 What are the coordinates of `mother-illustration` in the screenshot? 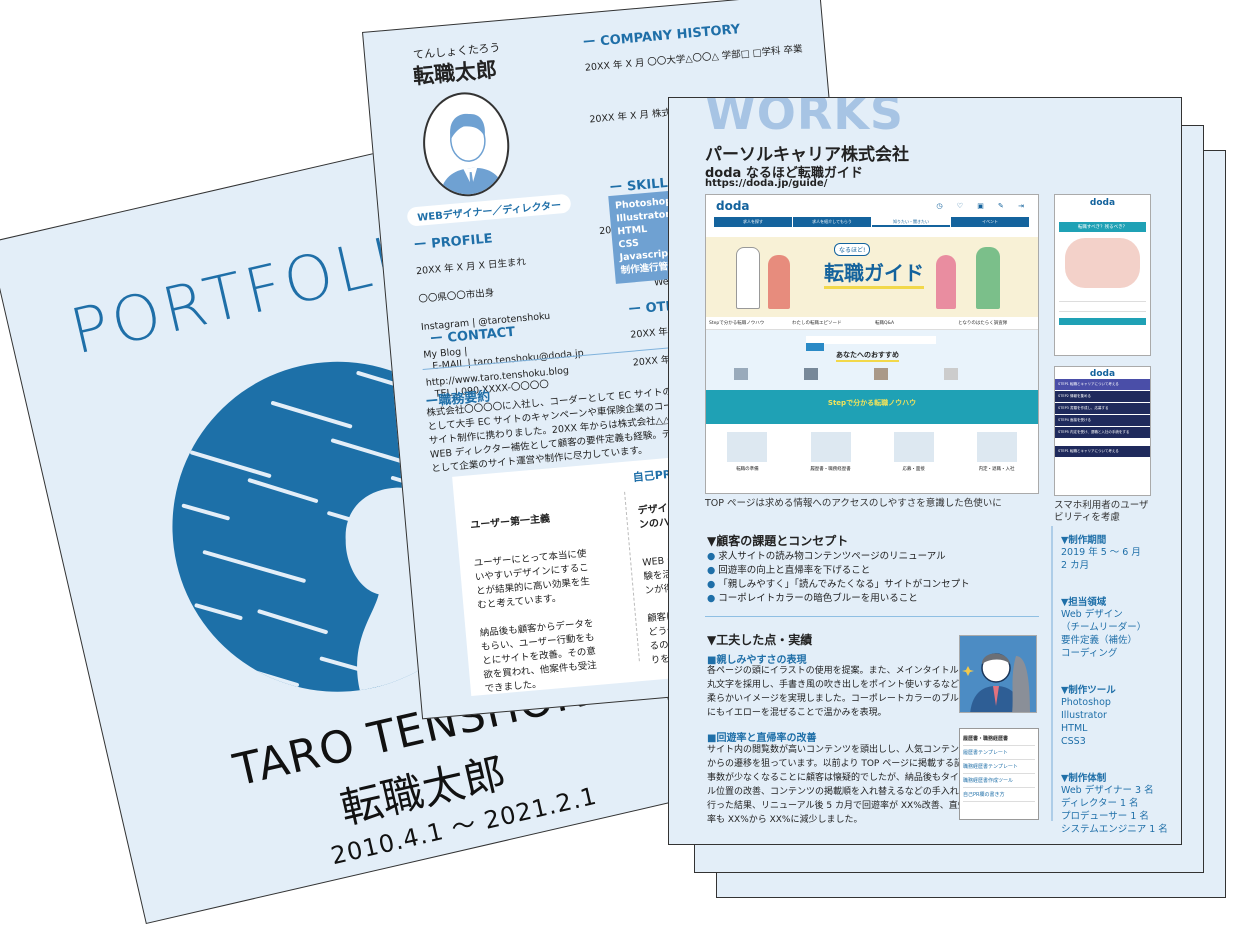 It's located at (779, 282).